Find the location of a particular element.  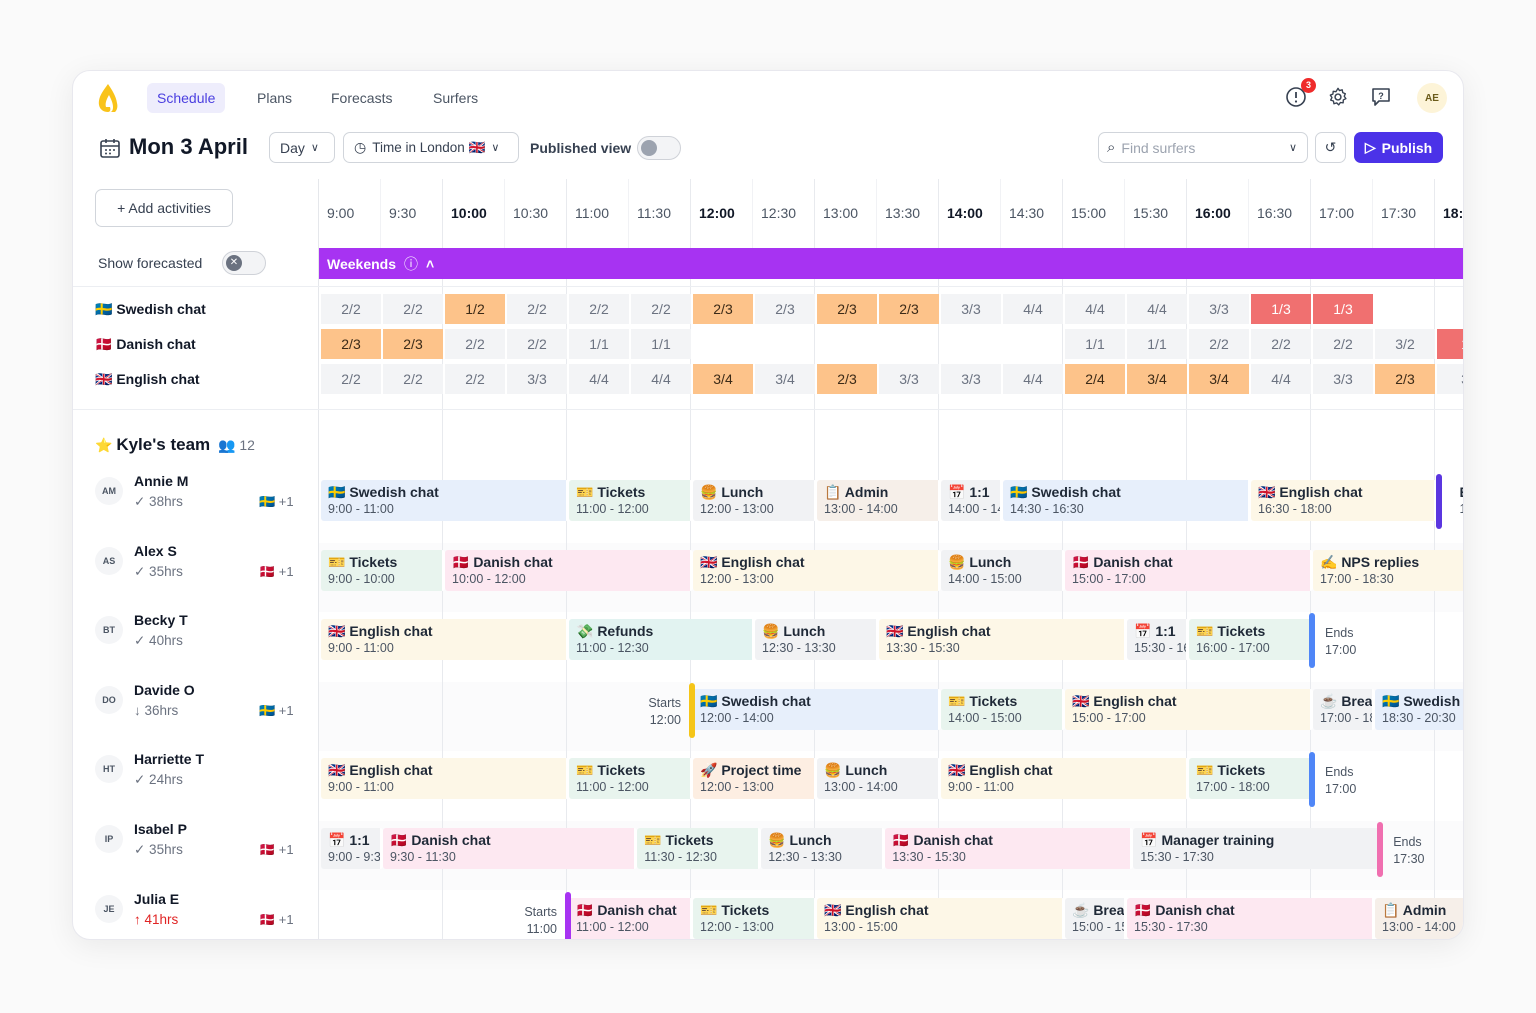

alert-icon: 3 is located at coordinates (1299, 94).